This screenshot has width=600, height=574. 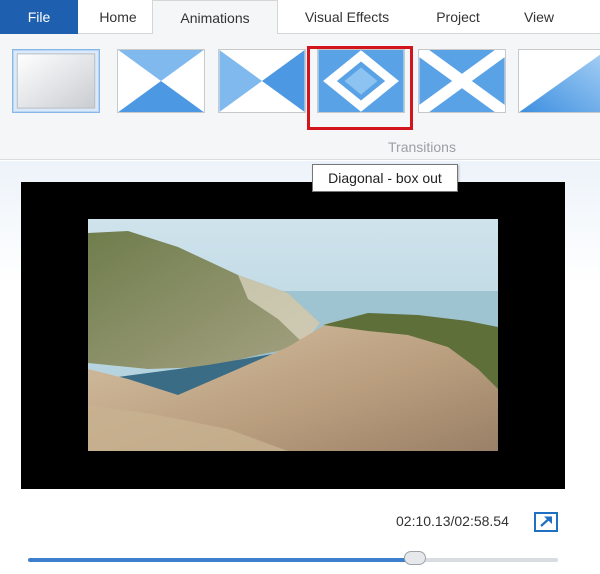 What do you see at coordinates (221, 560) in the screenshot?
I see `seek-bar-progress` at bounding box center [221, 560].